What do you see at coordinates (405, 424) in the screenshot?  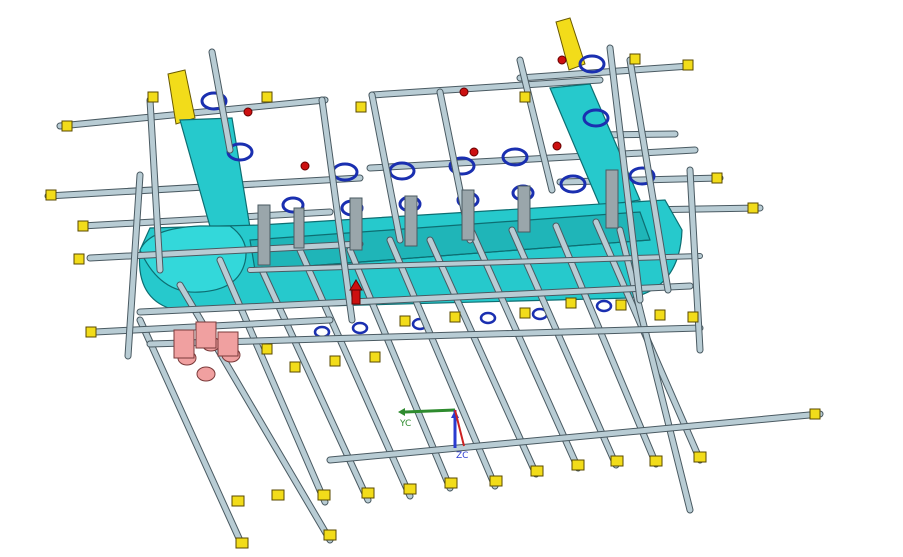 I see `yc-axis-label: YC` at bounding box center [405, 424].